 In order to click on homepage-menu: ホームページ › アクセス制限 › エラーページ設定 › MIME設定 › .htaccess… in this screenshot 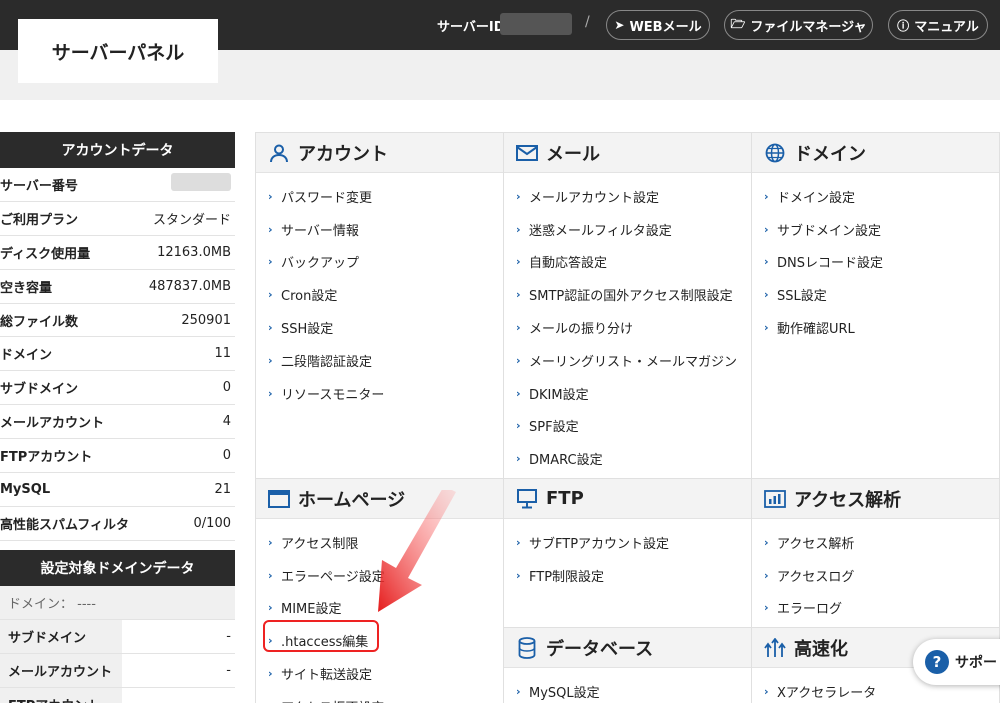, I will do `click(379, 590)`.